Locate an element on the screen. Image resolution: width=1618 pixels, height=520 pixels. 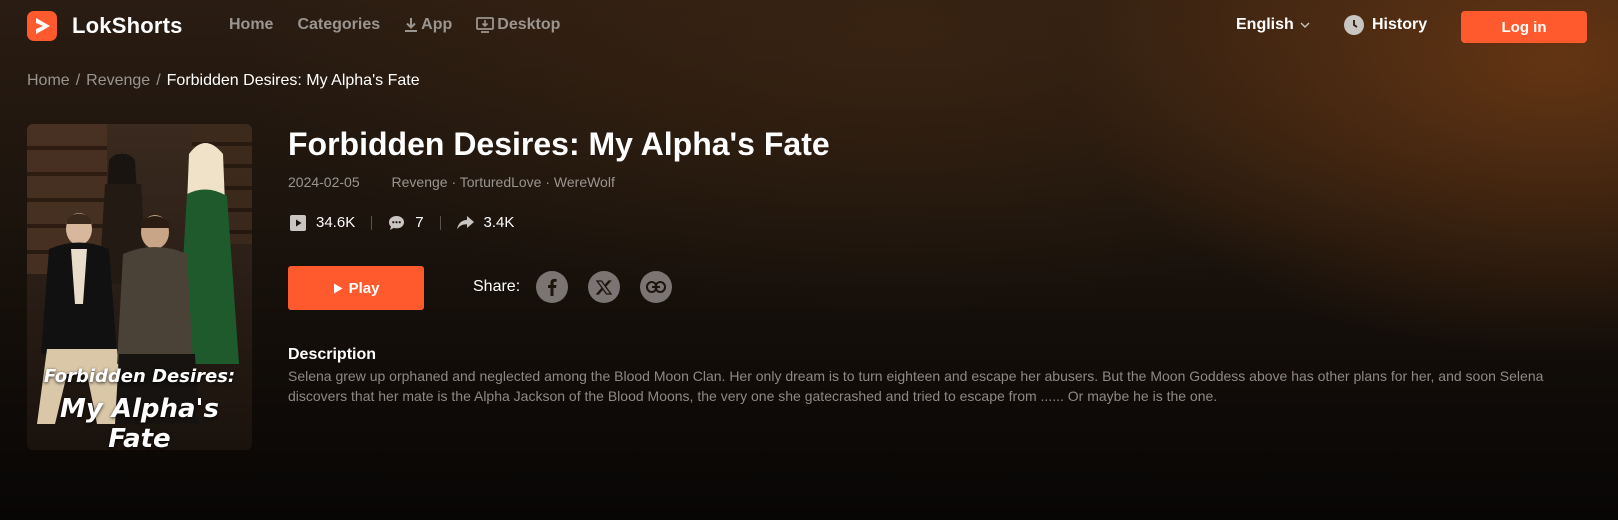
share-arrow-icon is located at coordinates (465, 222).